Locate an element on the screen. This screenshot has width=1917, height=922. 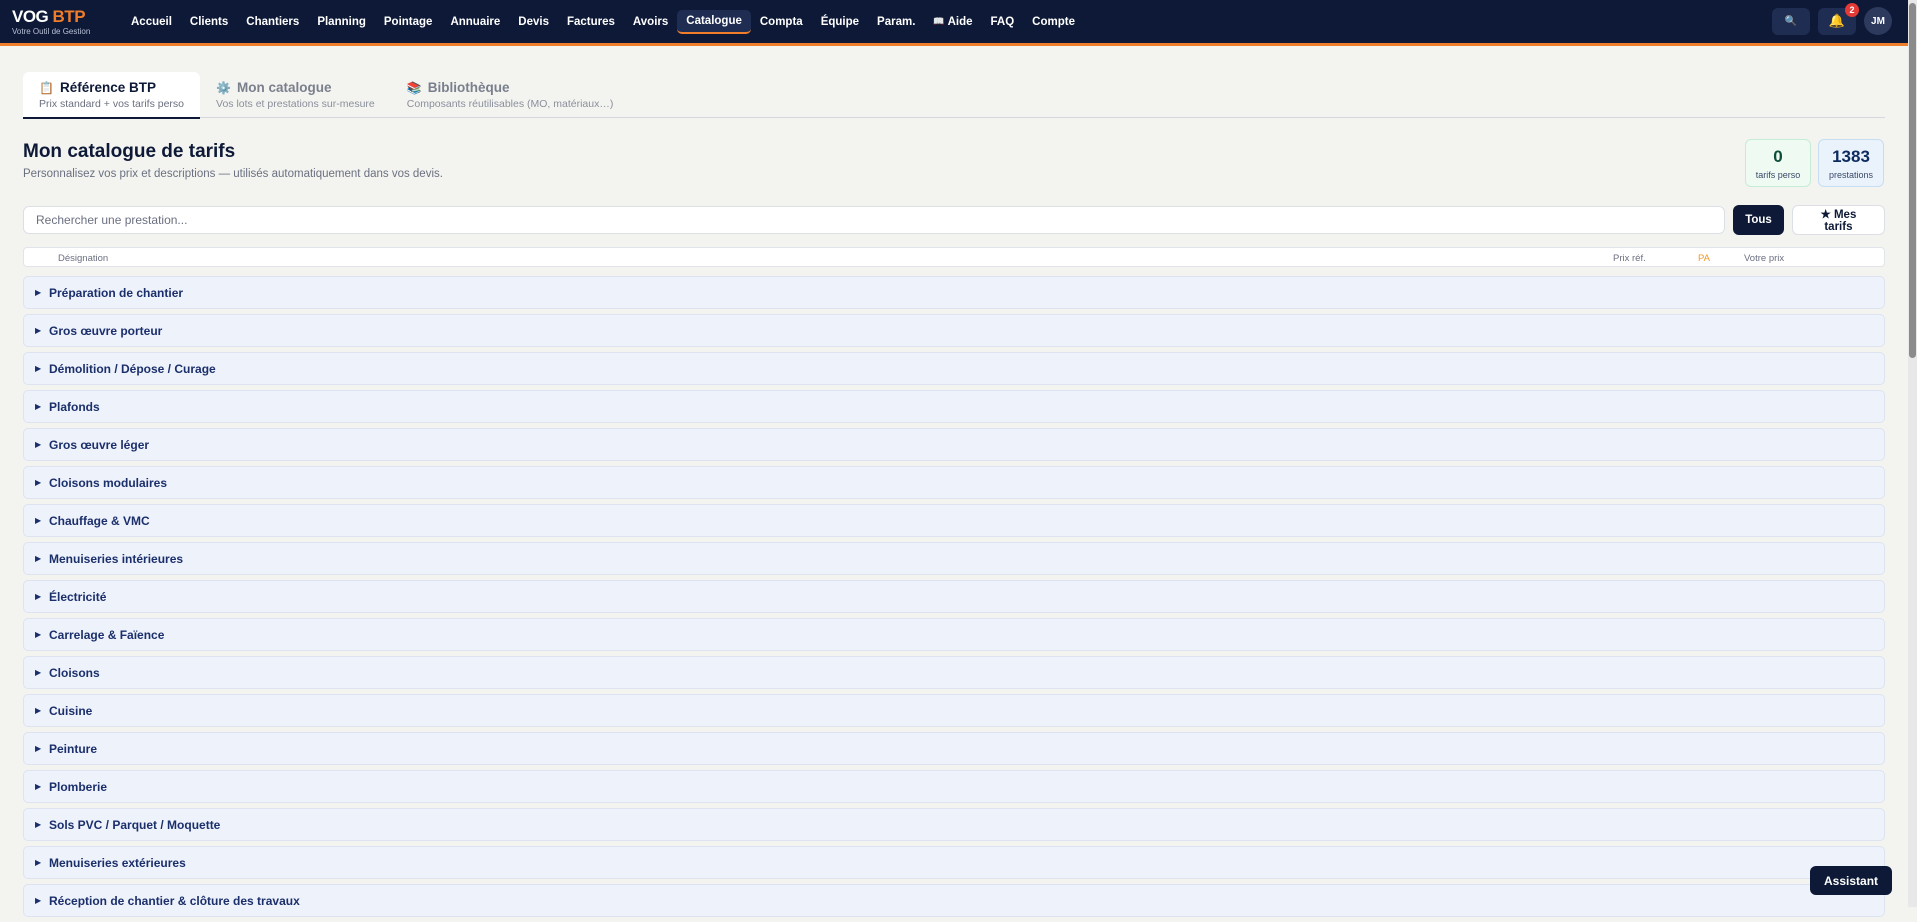
category-row: ▶ Gros œuvre léger is located at coordinates (954, 444).